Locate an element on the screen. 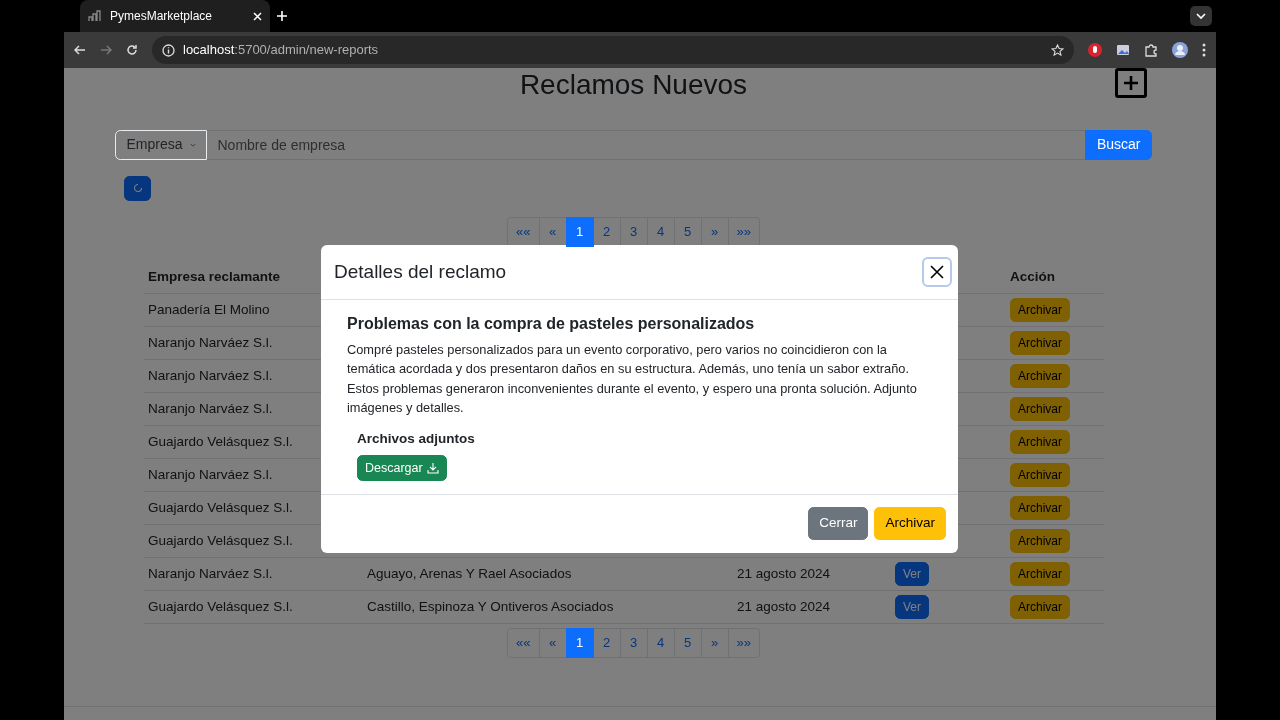  search-button: Buscar is located at coordinates (1118, 144).